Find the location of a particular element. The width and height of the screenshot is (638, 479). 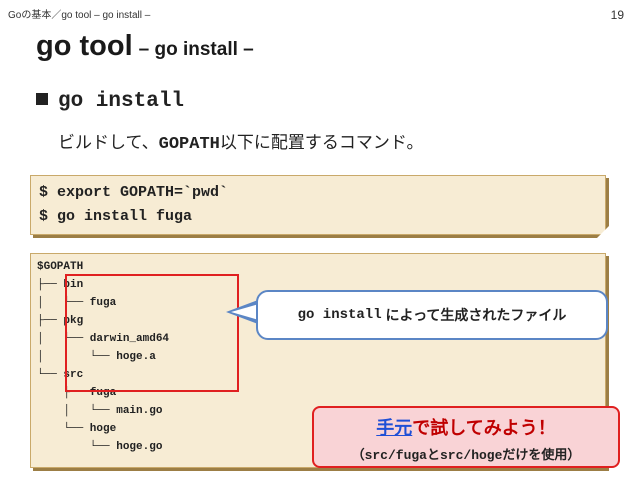

tree-line: └── hoge.go is located at coordinates (100, 447).